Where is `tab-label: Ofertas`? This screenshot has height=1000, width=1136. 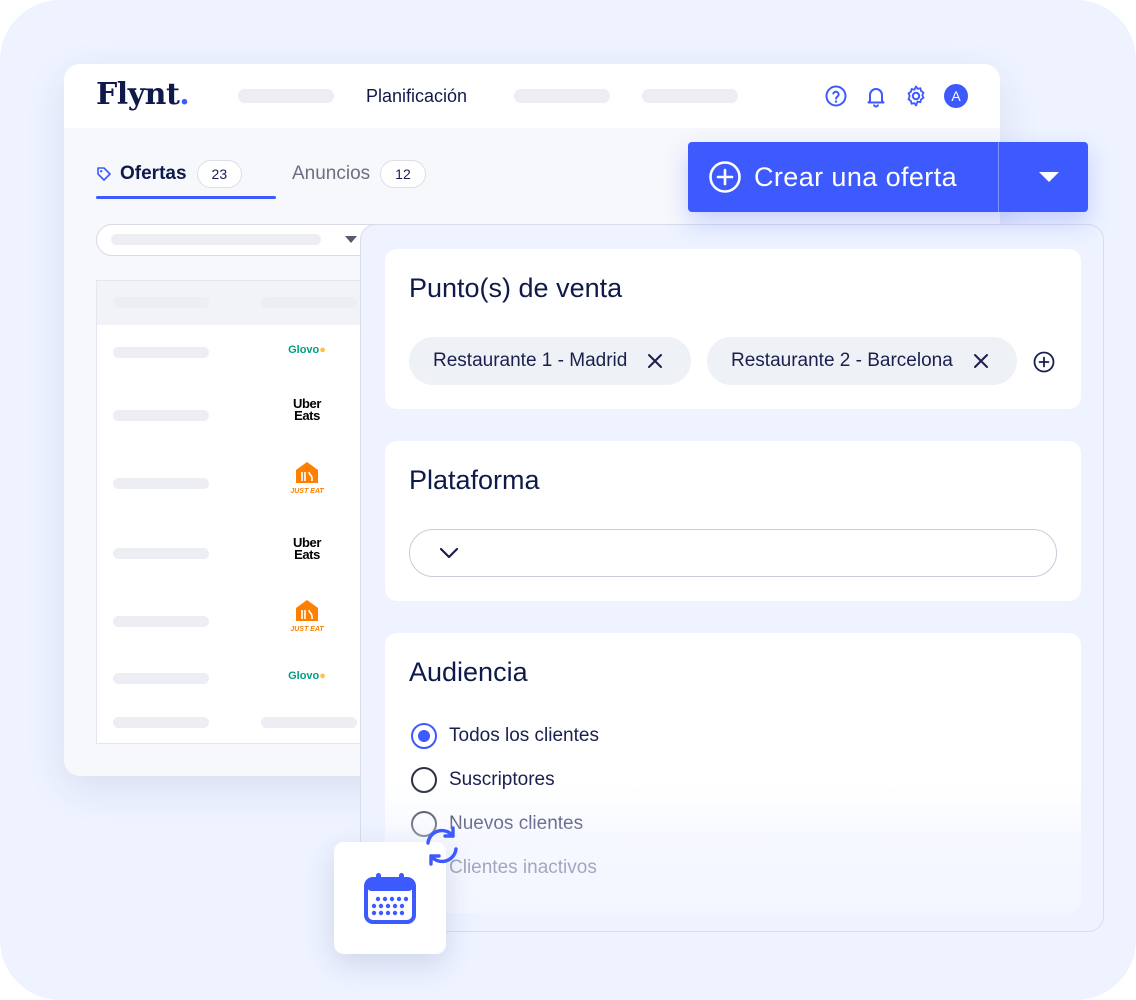
tab-label: Ofertas is located at coordinates (153, 173).